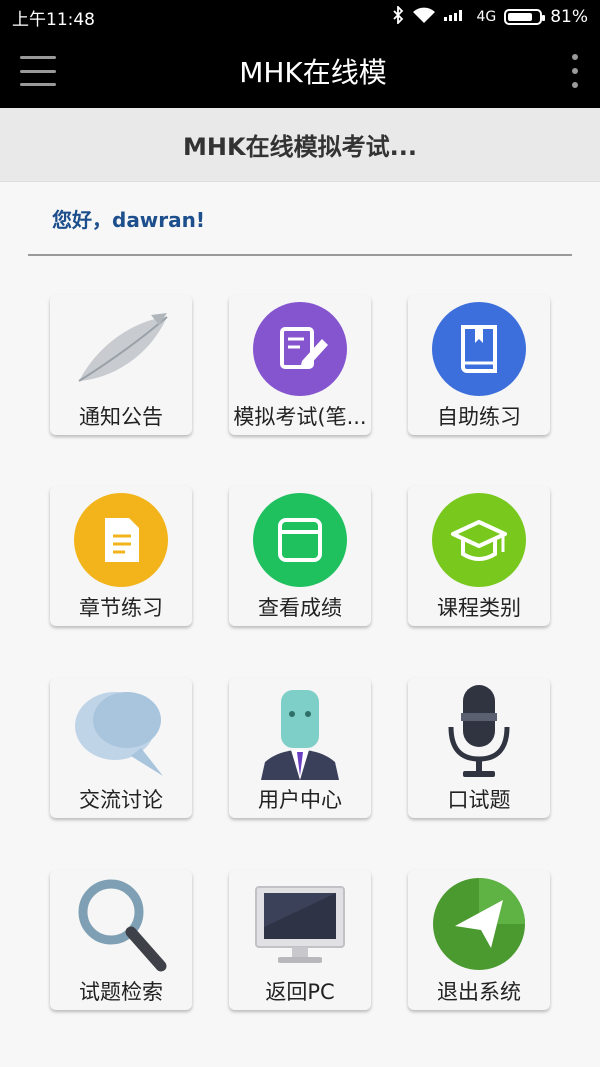  What do you see at coordinates (479, 417) in the screenshot?
I see `tile-label: 自助练习` at bounding box center [479, 417].